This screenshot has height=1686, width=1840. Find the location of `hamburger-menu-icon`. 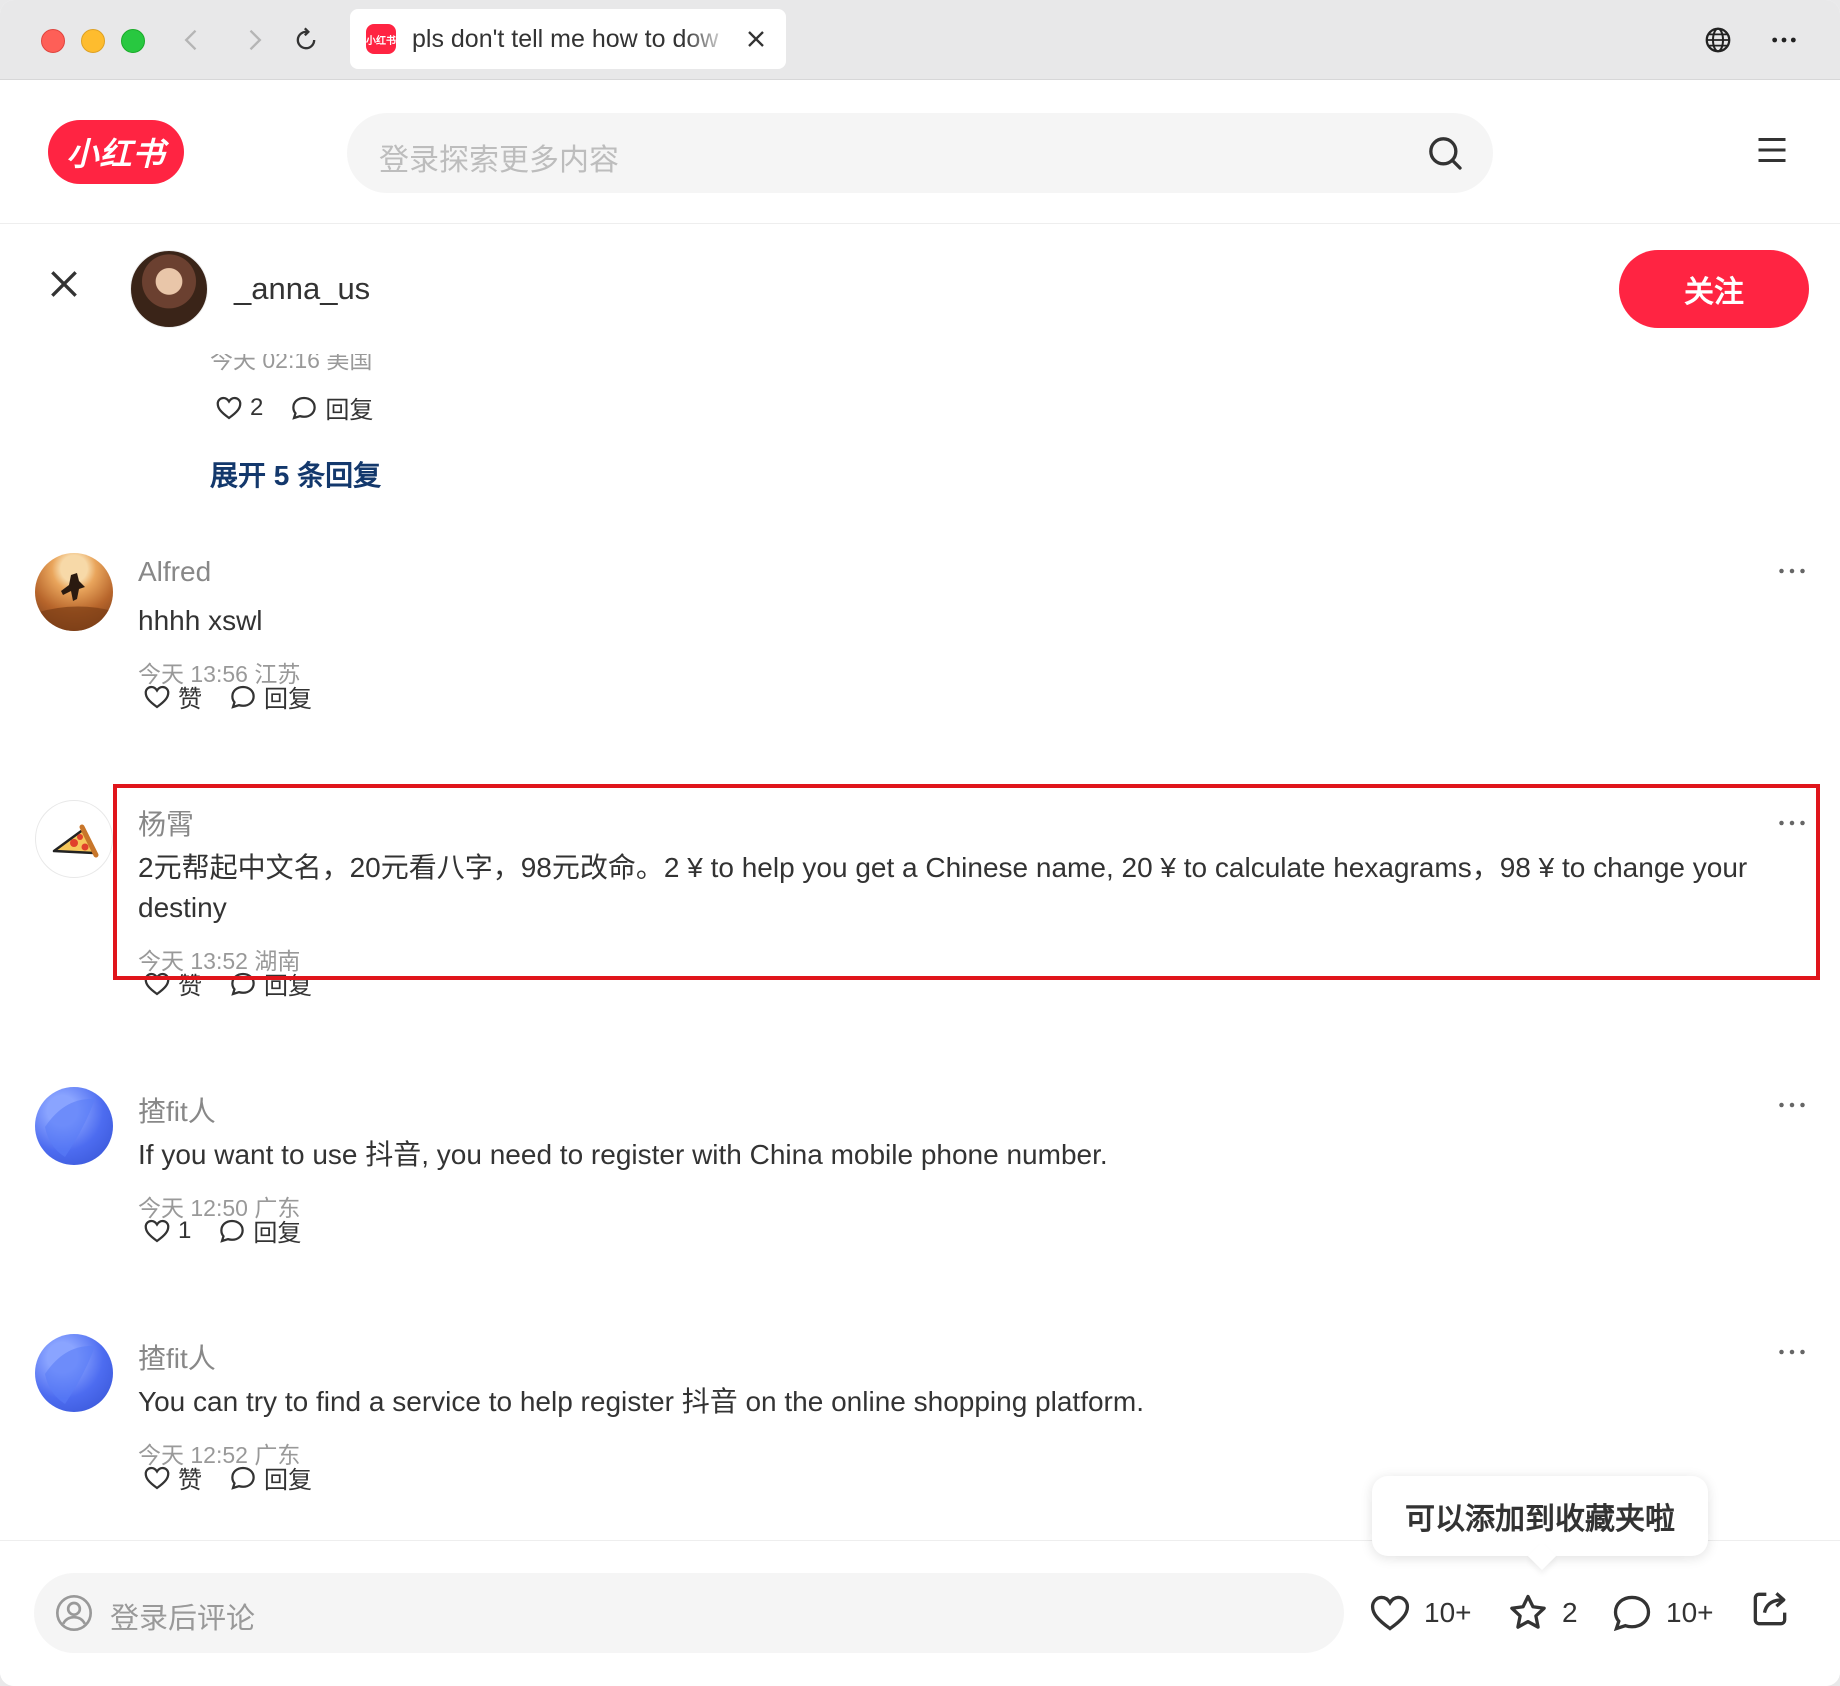

hamburger-menu-icon is located at coordinates (1772, 150).